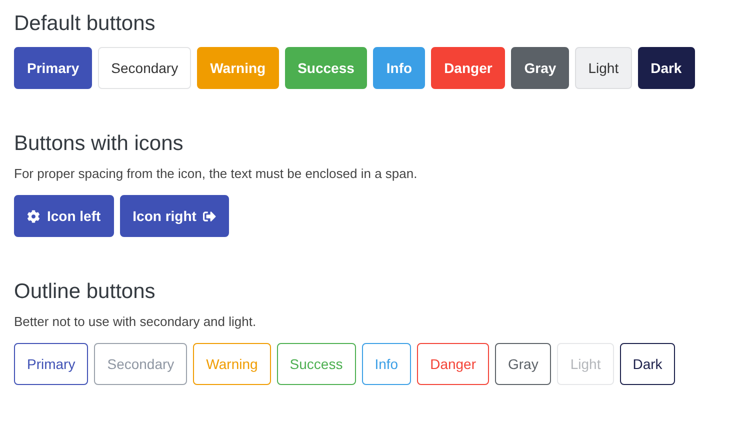 This screenshot has width=734, height=425. What do you see at coordinates (453, 364) in the screenshot?
I see `outline-button: Danger` at bounding box center [453, 364].